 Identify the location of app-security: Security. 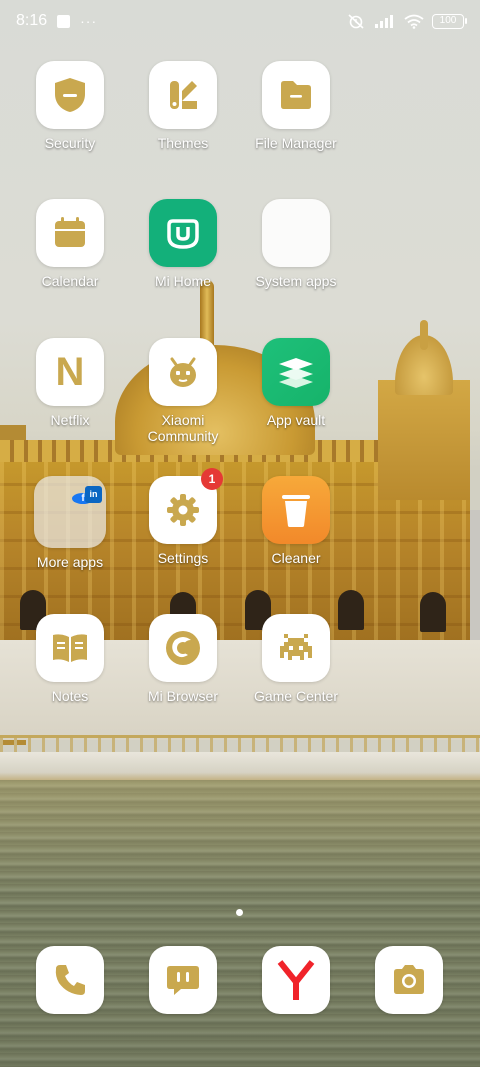
(70, 106).